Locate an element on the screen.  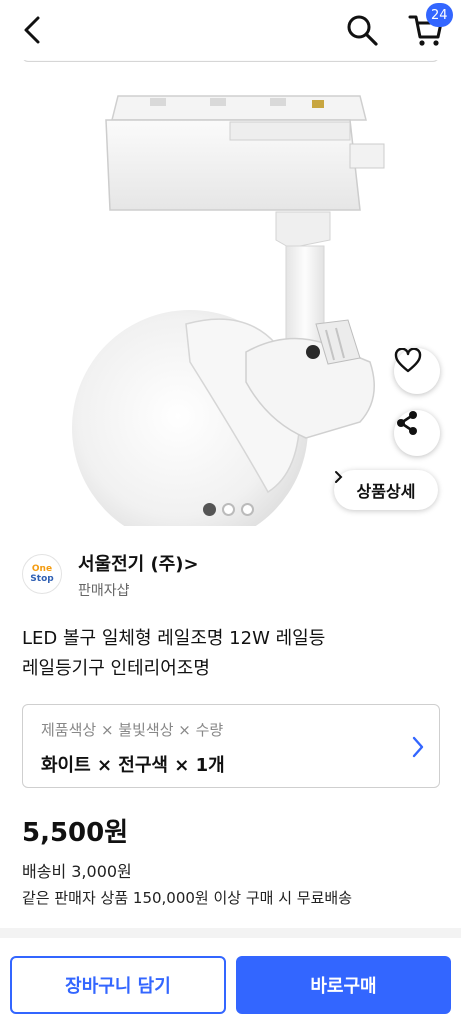
bottom-action-bar: 장바구니 담기 바로구매 is located at coordinates (230, 984).